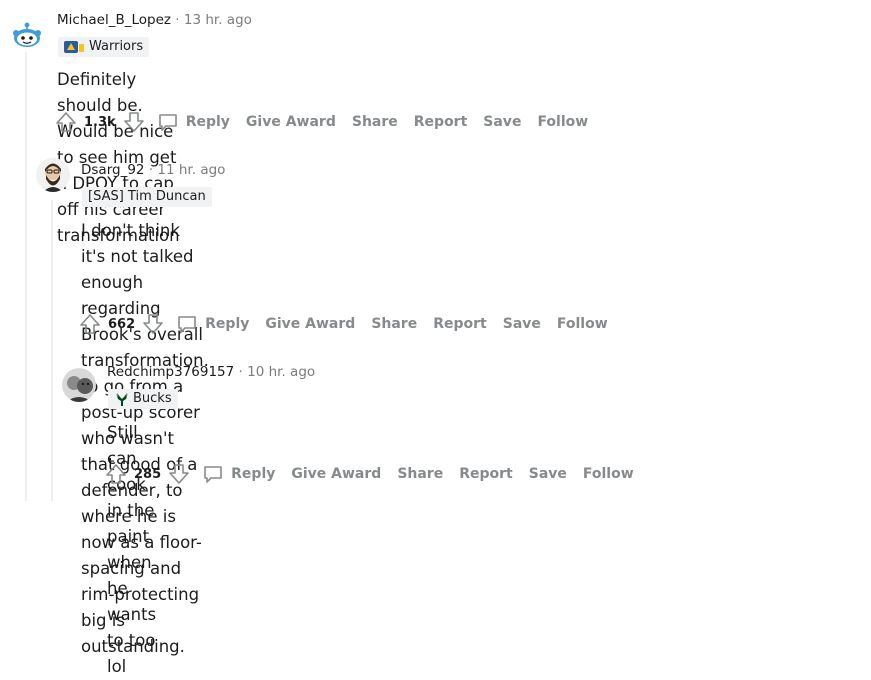 The image size is (871, 680). What do you see at coordinates (74, 47) in the screenshot?
I see `warriors-flair-icon` at bounding box center [74, 47].